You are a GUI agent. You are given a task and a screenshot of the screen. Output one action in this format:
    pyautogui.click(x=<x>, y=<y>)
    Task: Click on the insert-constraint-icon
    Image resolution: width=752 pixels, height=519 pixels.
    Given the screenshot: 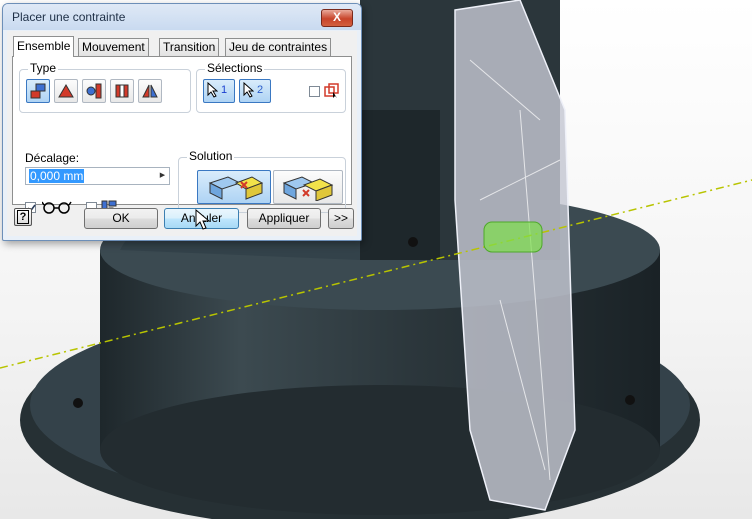 What is the action you would take?
    pyautogui.click(x=122, y=91)
    